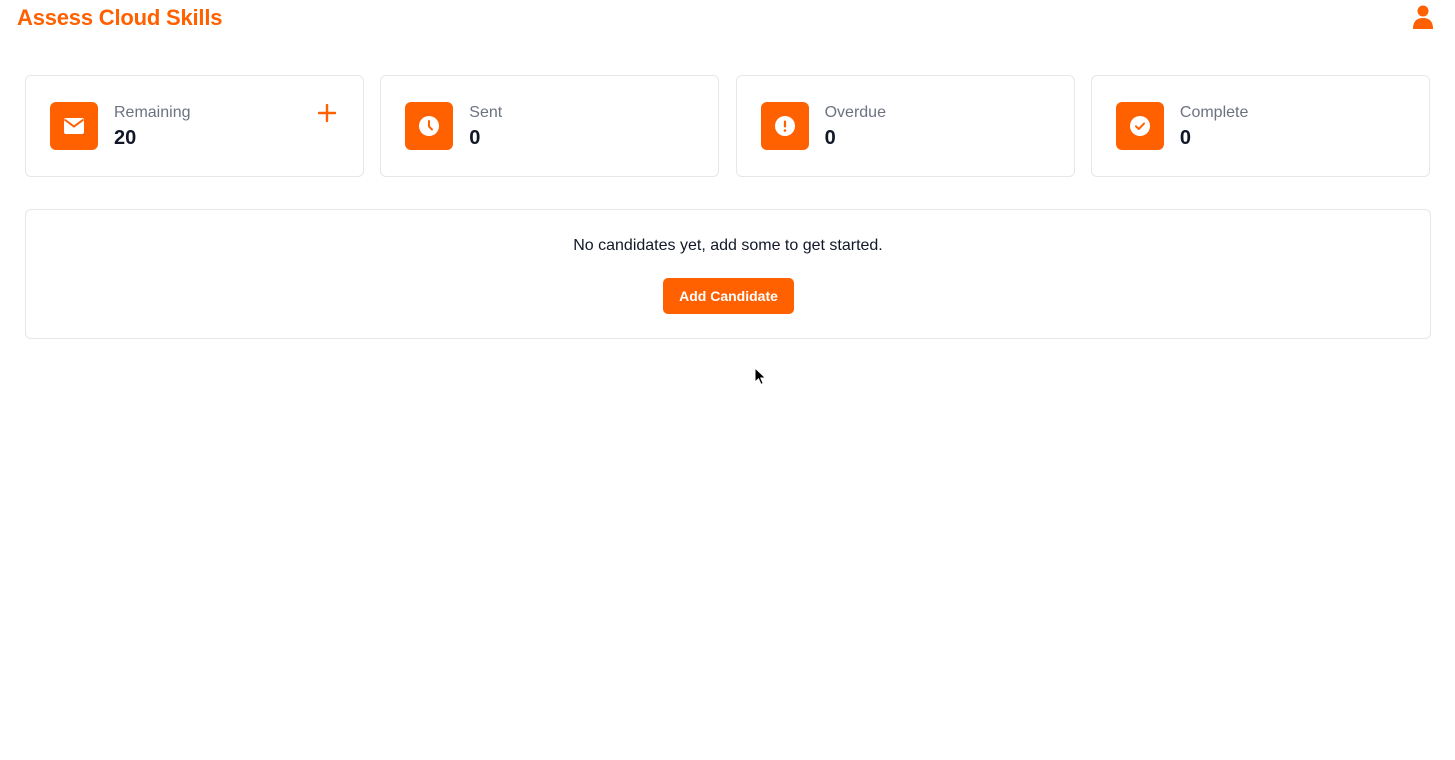 The image size is (1455, 760). What do you see at coordinates (855, 112) in the screenshot?
I see `stat-label: Overdue` at bounding box center [855, 112].